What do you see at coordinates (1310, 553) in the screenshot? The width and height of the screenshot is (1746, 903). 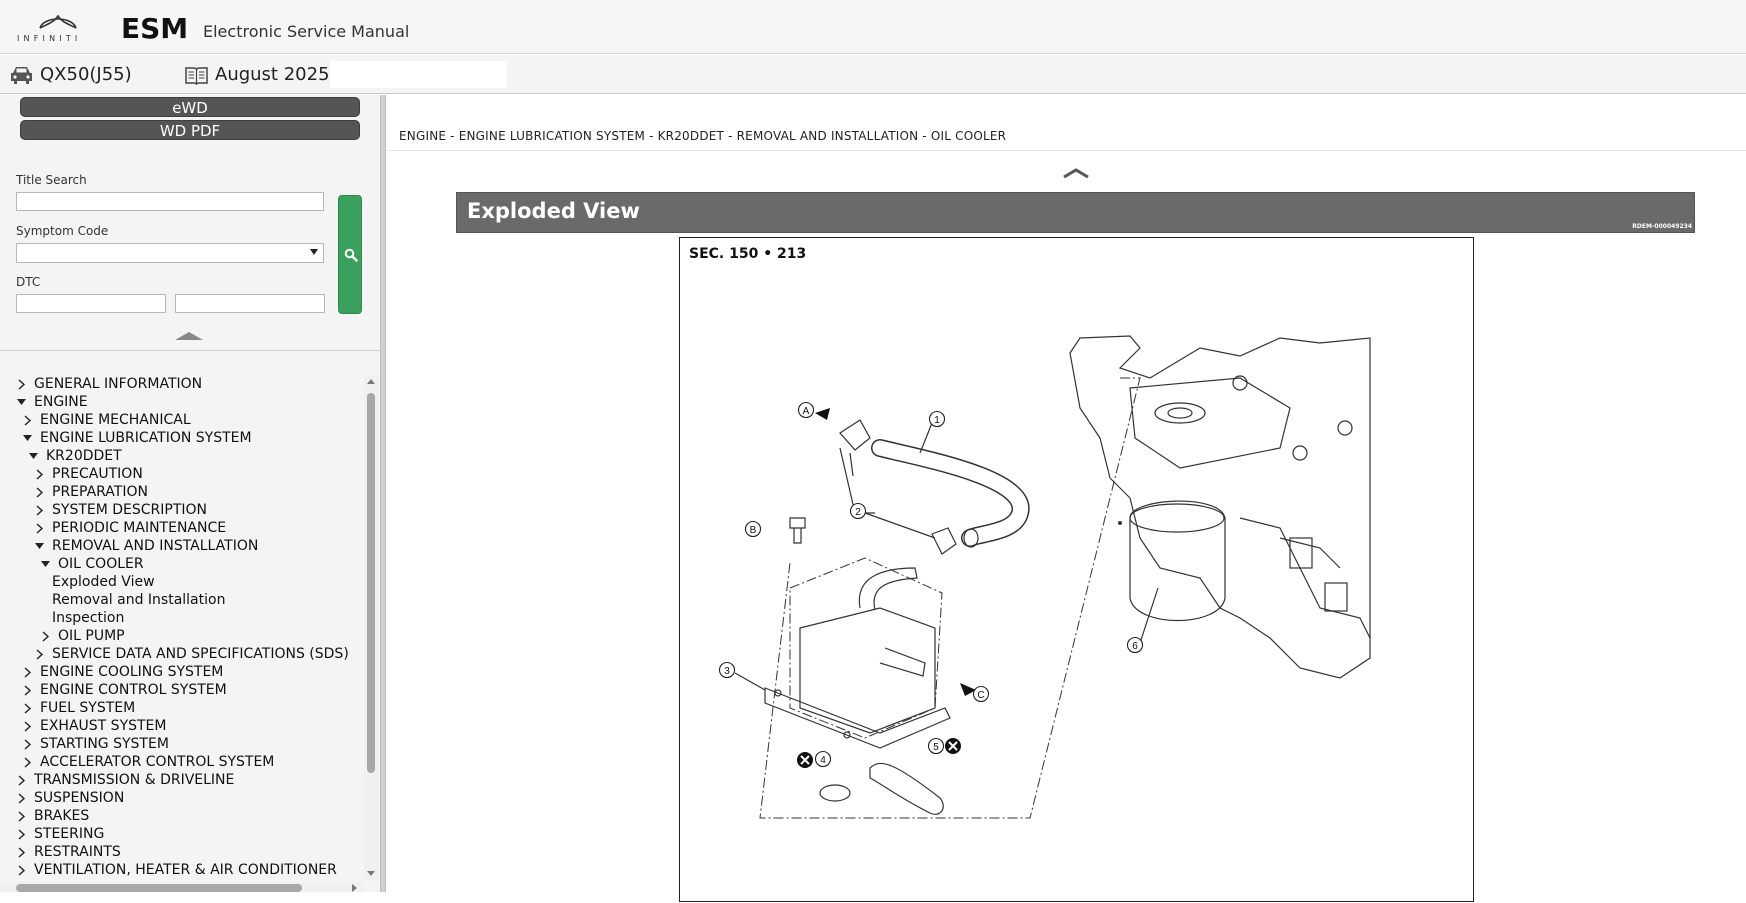 I see `engine-detail` at bounding box center [1310, 553].